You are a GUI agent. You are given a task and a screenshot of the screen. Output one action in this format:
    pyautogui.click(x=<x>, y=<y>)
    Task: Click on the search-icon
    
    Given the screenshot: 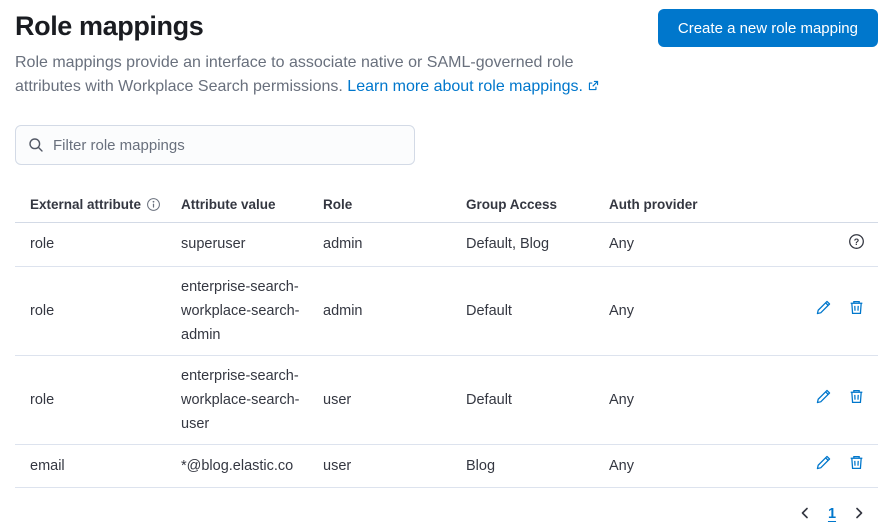 What is the action you would take?
    pyautogui.click(x=36, y=145)
    